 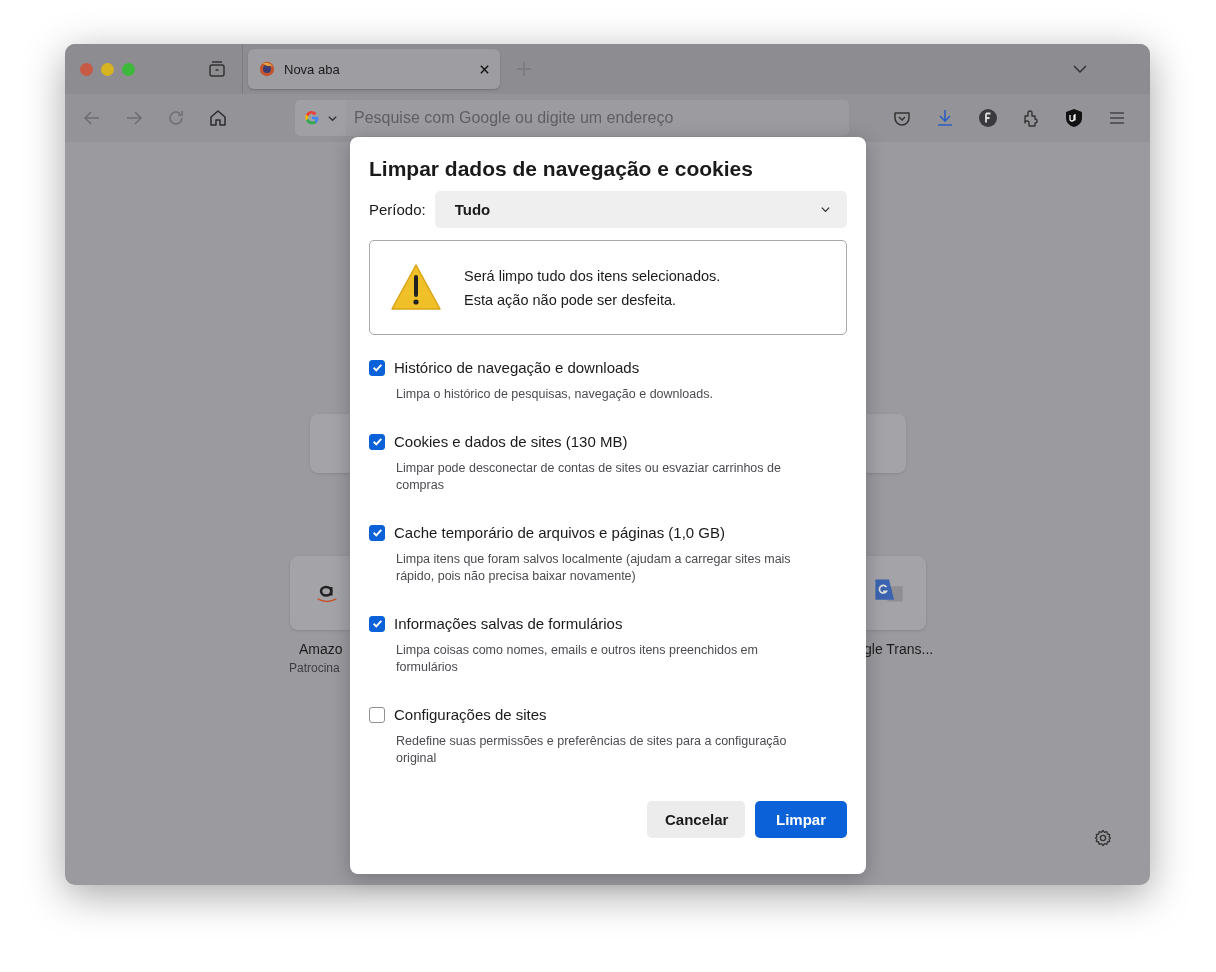 I want to click on option-description: Limpa o histórico de pesquisas, navegação e downloads., so click(x=555, y=394).